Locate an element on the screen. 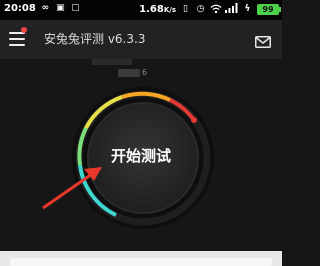  status-bar: 20:08 ∞ ▣ ▢ 1.68K/s ▯ ◷ ϟ 99 is located at coordinates (141, 10).